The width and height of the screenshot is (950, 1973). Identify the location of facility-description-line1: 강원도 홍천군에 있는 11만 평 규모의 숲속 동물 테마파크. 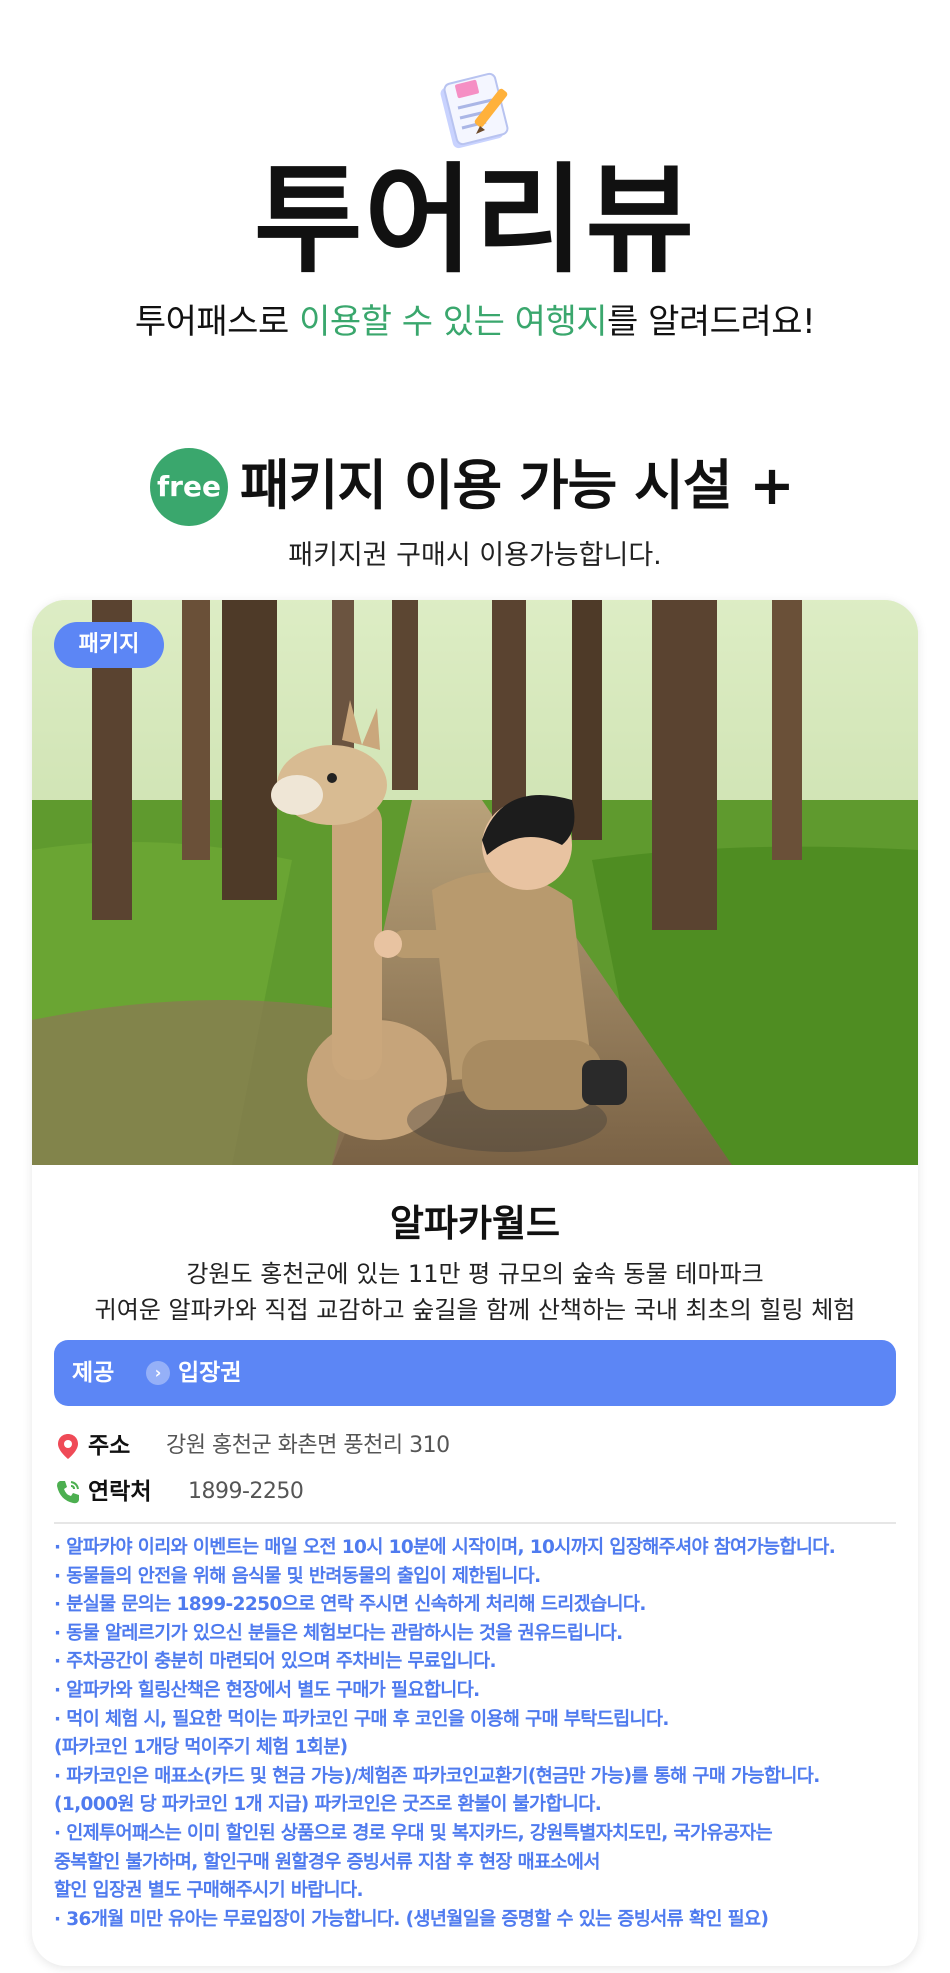
(475, 1274).